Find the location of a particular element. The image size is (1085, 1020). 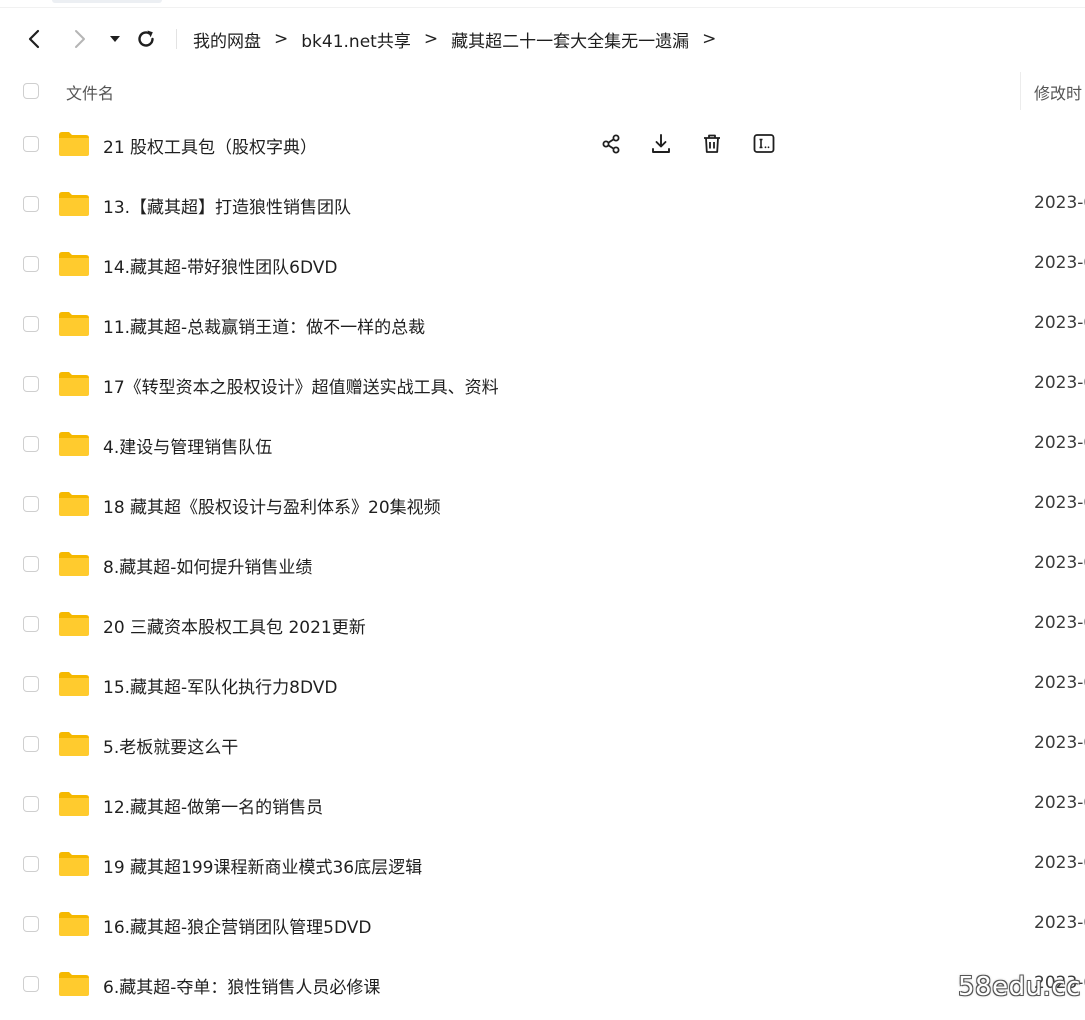

file-row: 11.藏其超-总裁赢销王道：做不一样的总裁 2023-0 is located at coordinates (542, 324).